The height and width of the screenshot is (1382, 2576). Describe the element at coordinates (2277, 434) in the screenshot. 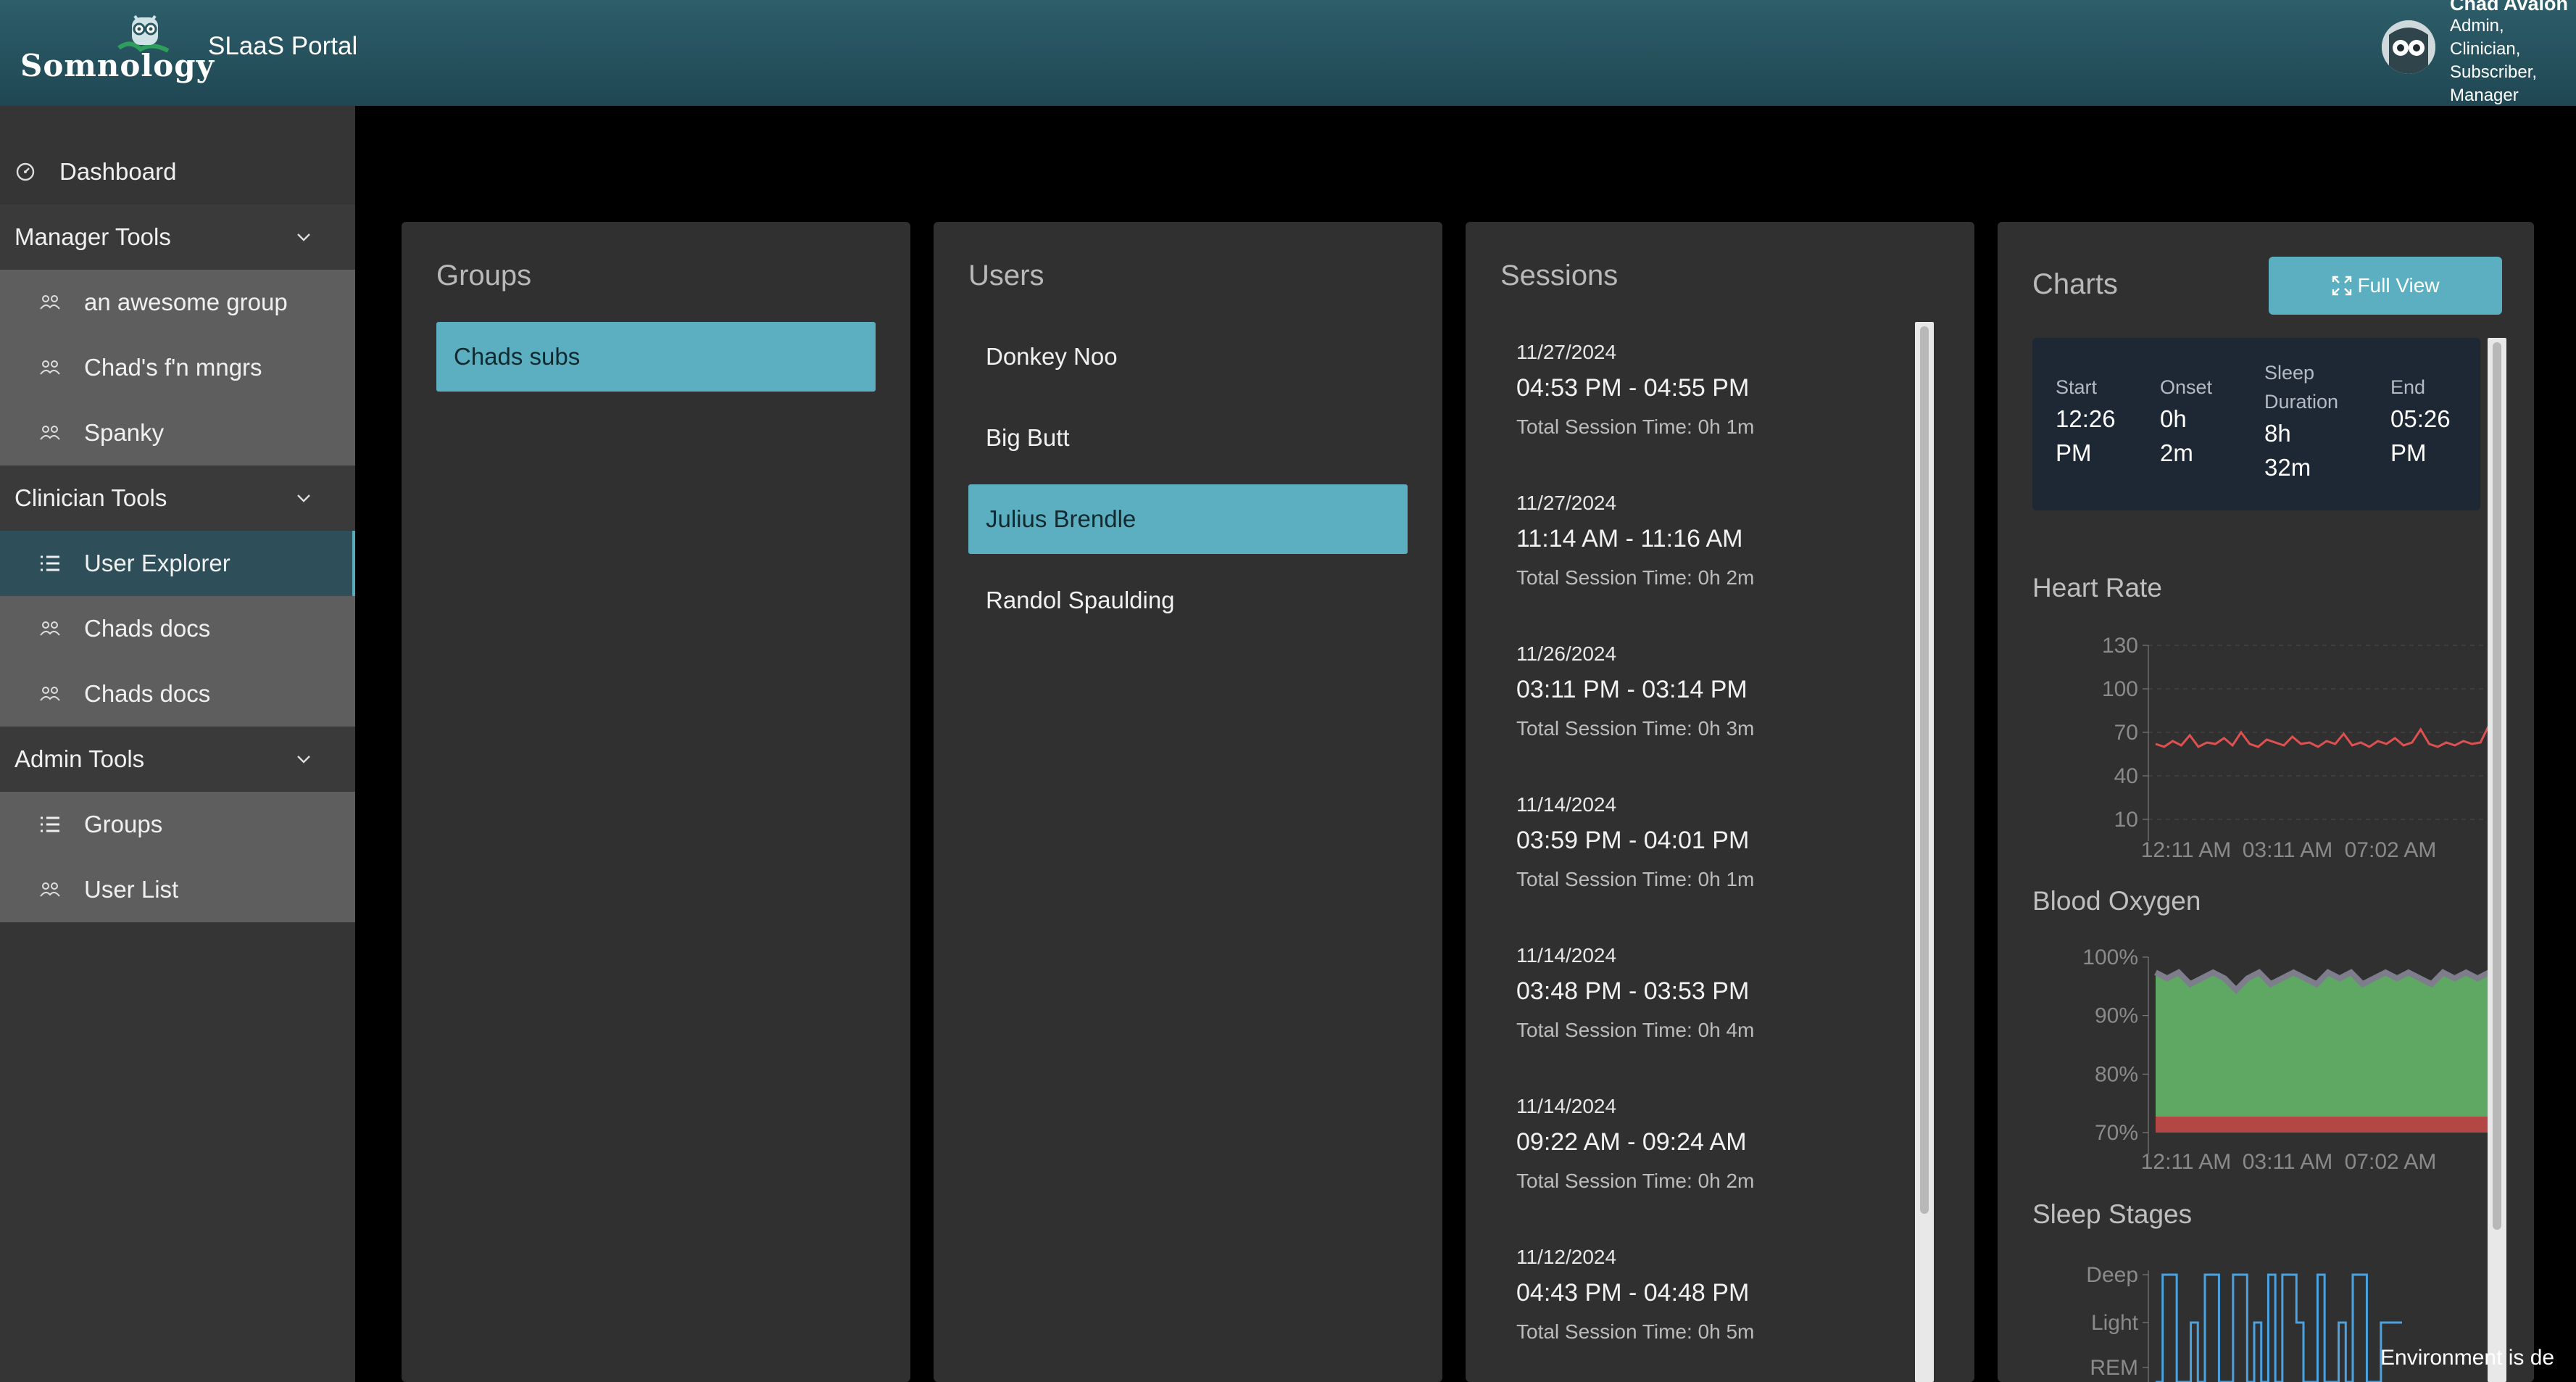

I see `summary-value: 8h` at that location.